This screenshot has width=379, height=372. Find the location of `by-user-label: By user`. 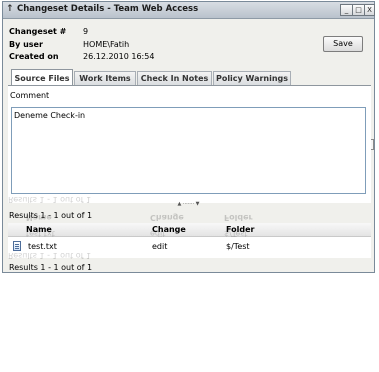

by-user-label: By user is located at coordinates (26, 44).